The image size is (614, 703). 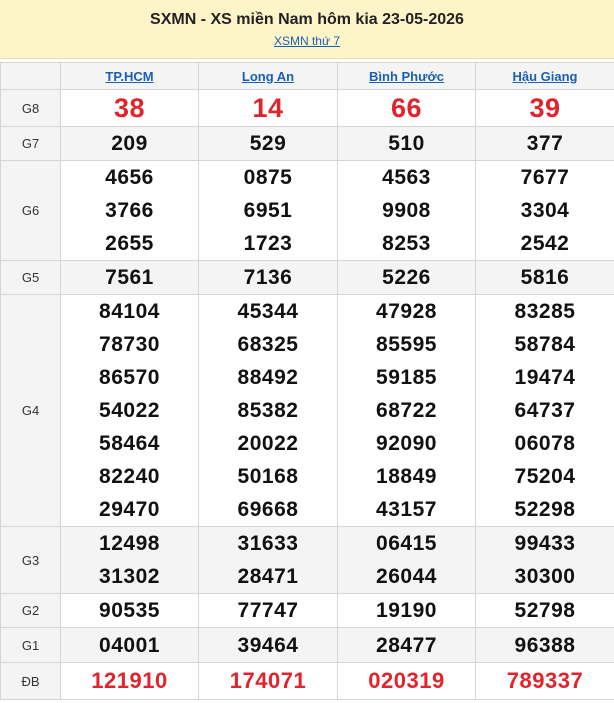 What do you see at coordinates (268, 377) in the screenshot?
I see `prize-number: 88492` at bounding box center [268, 377].